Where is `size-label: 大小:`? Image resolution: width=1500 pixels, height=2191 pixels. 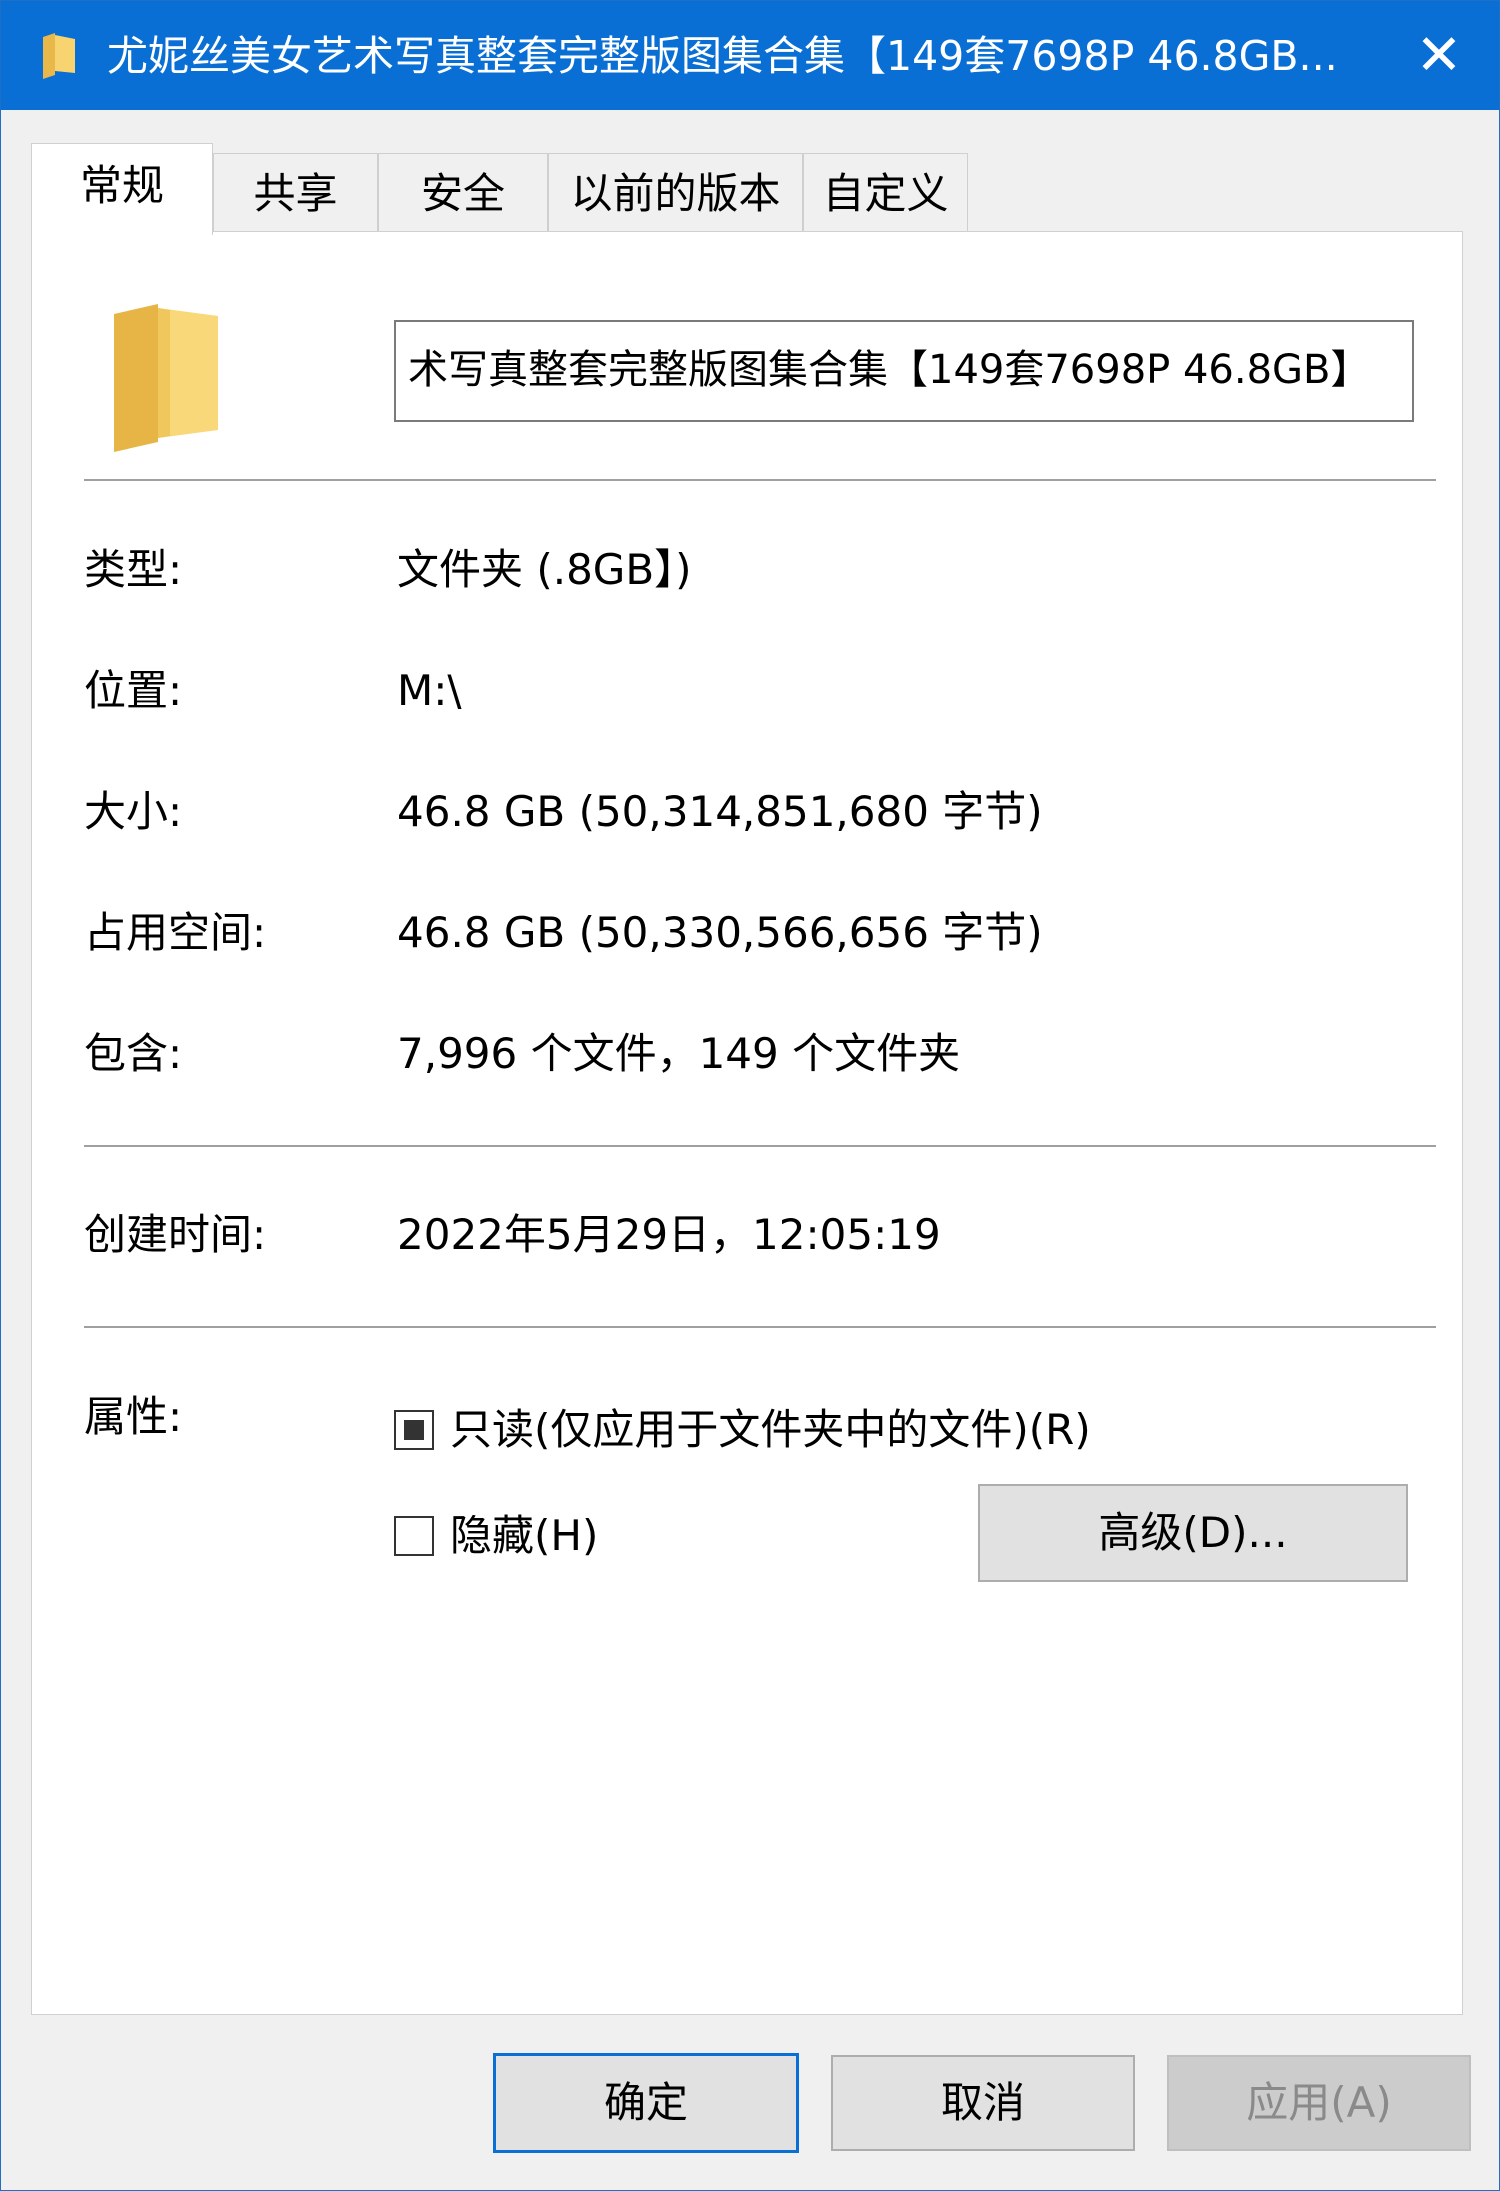 size-label: 大小: is located at coordinates (133, 811).